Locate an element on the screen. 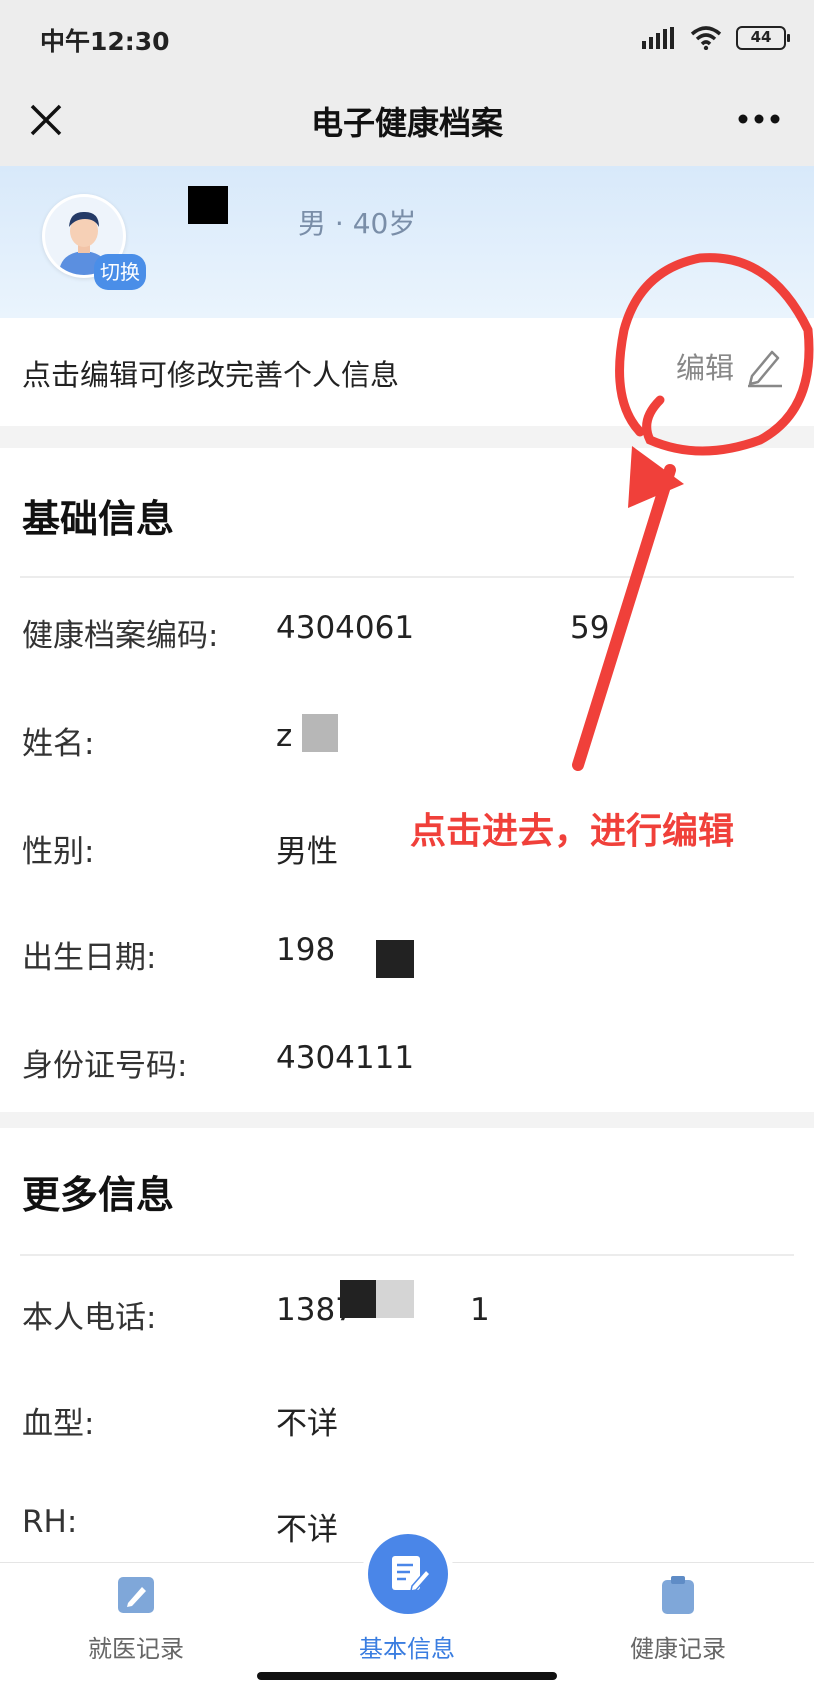 The height and width of the screenshot is (1695, 814). field-label: 健康档案编码: is located at coordinates (120, 636).